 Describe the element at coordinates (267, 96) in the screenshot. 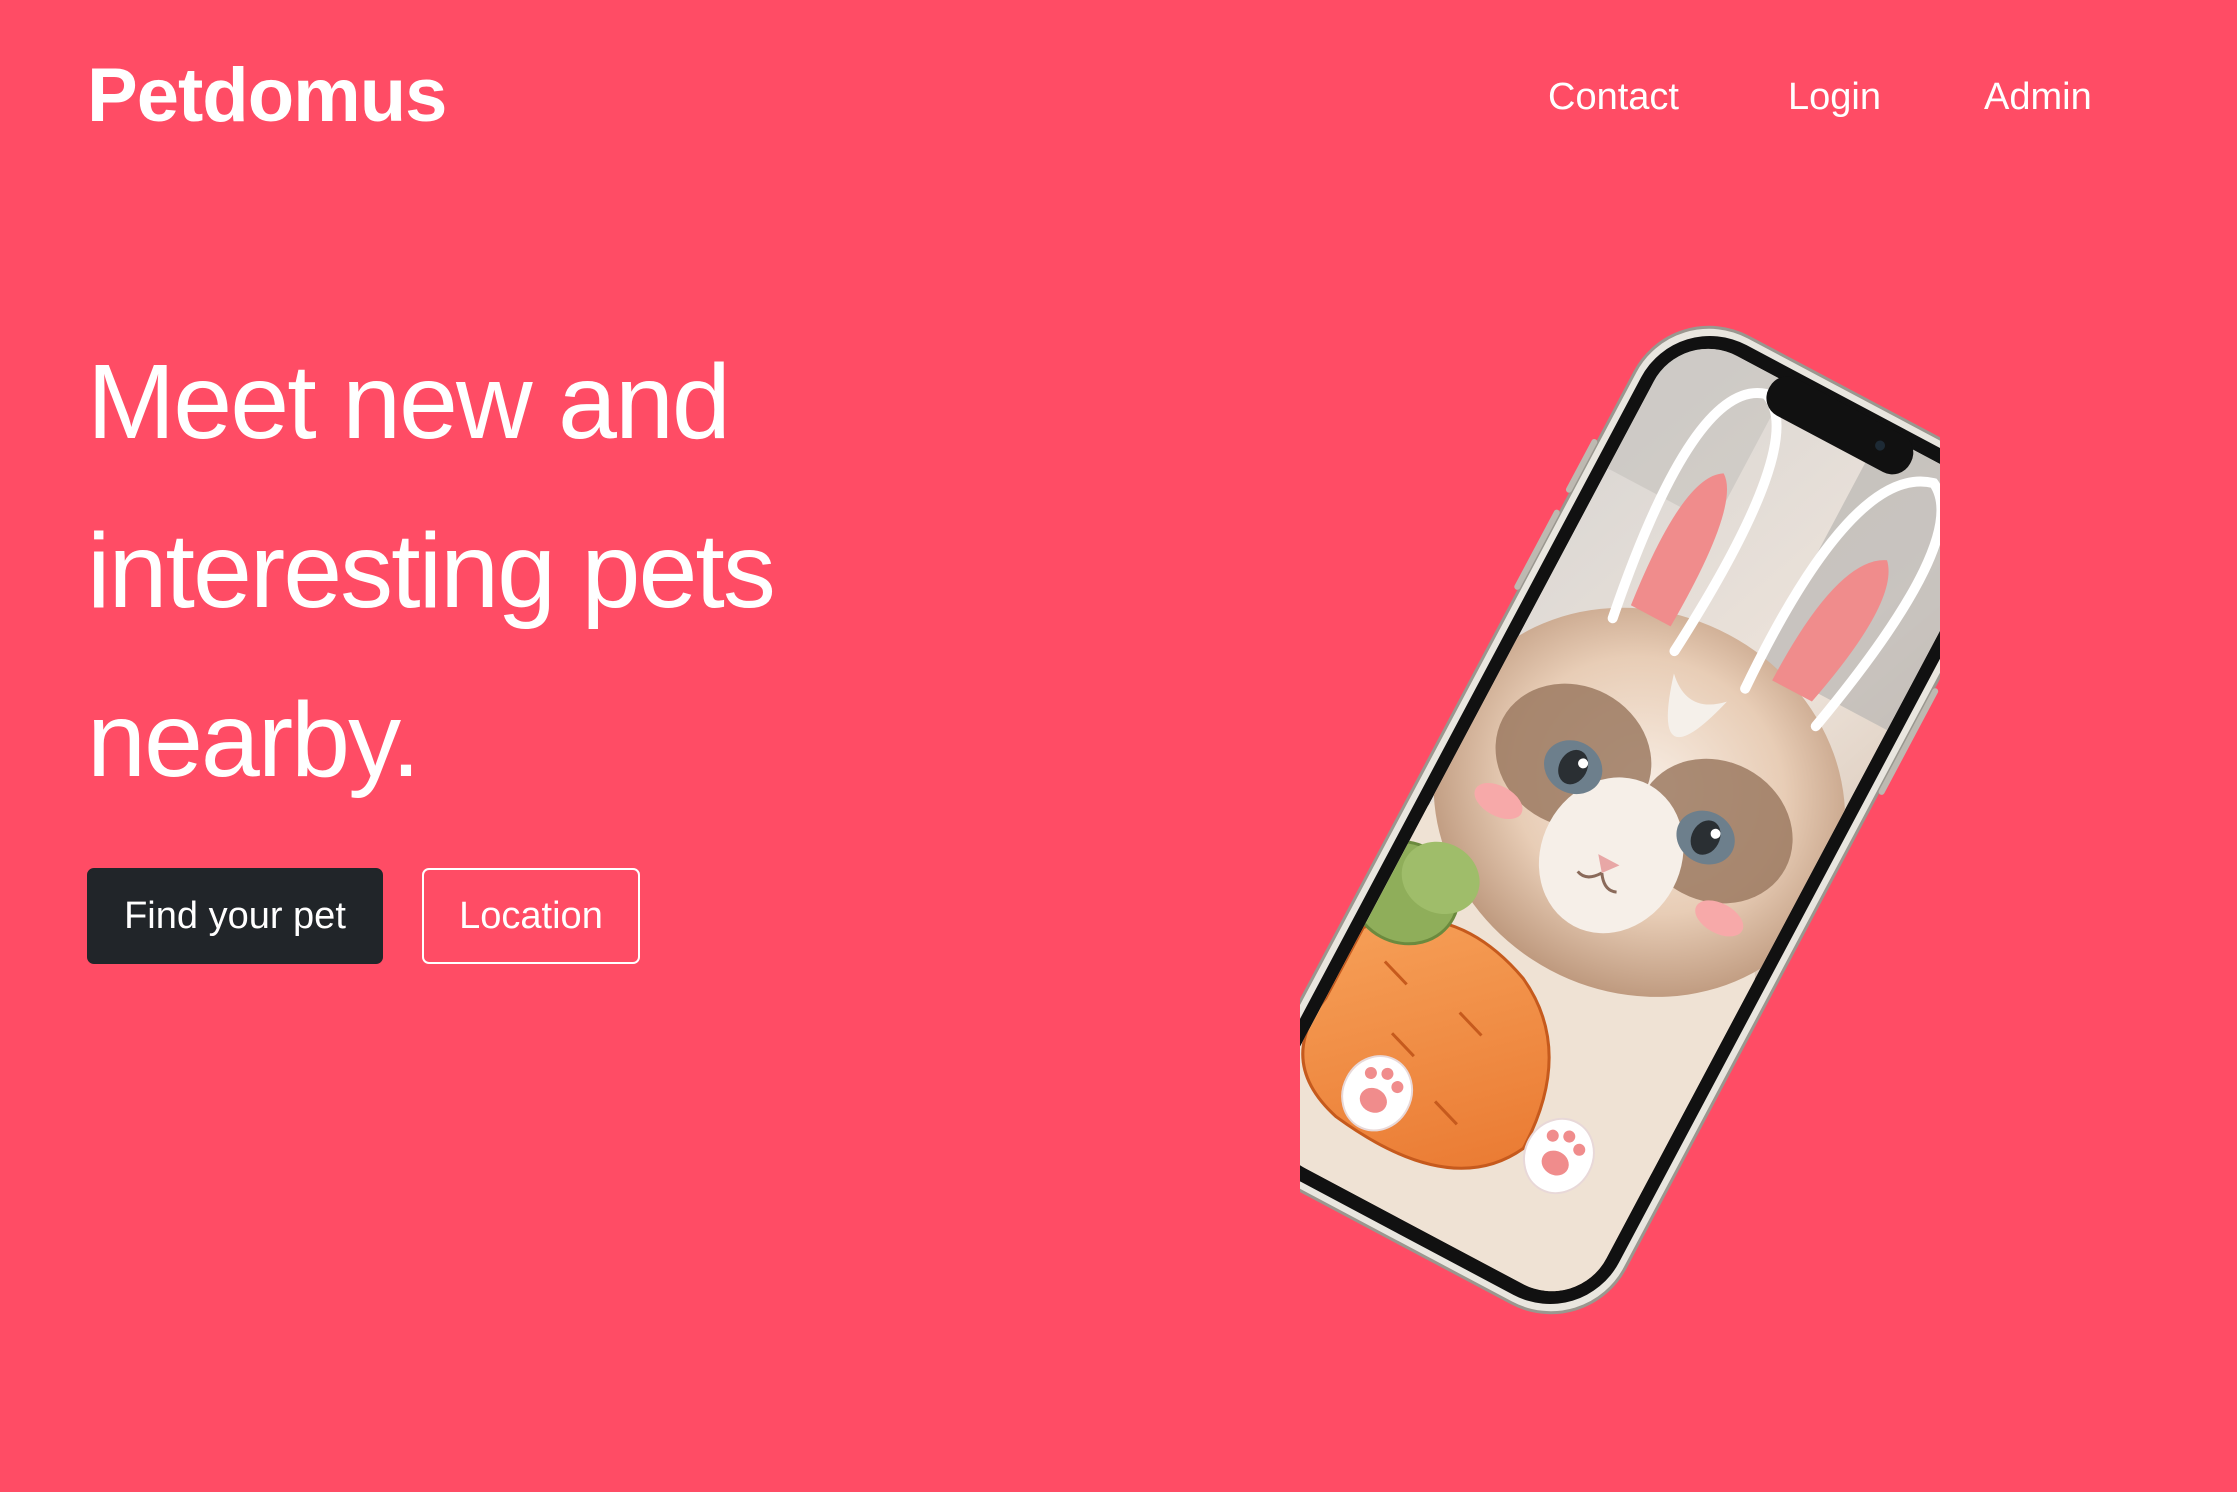

I see `brand-logo: Petdomus` at that location.